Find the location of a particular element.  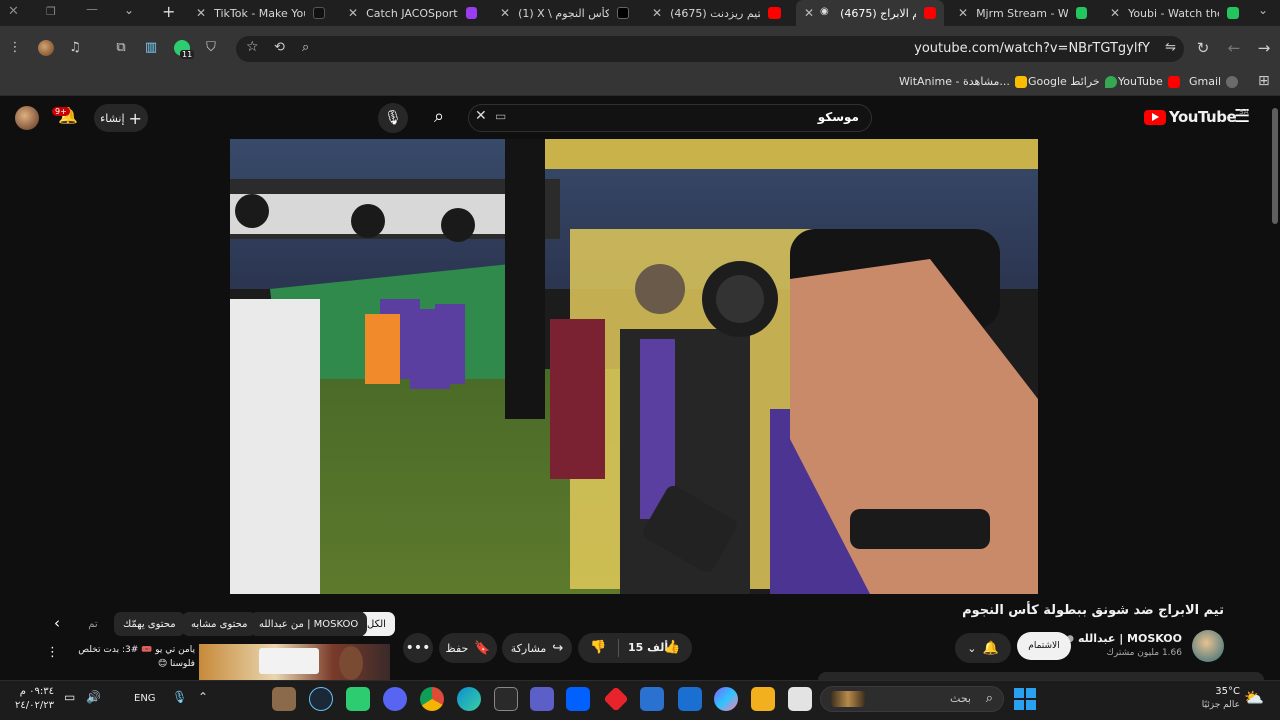

browser-tab: ✕ Catch JACOSport Live is located at coordinates (412, 13).